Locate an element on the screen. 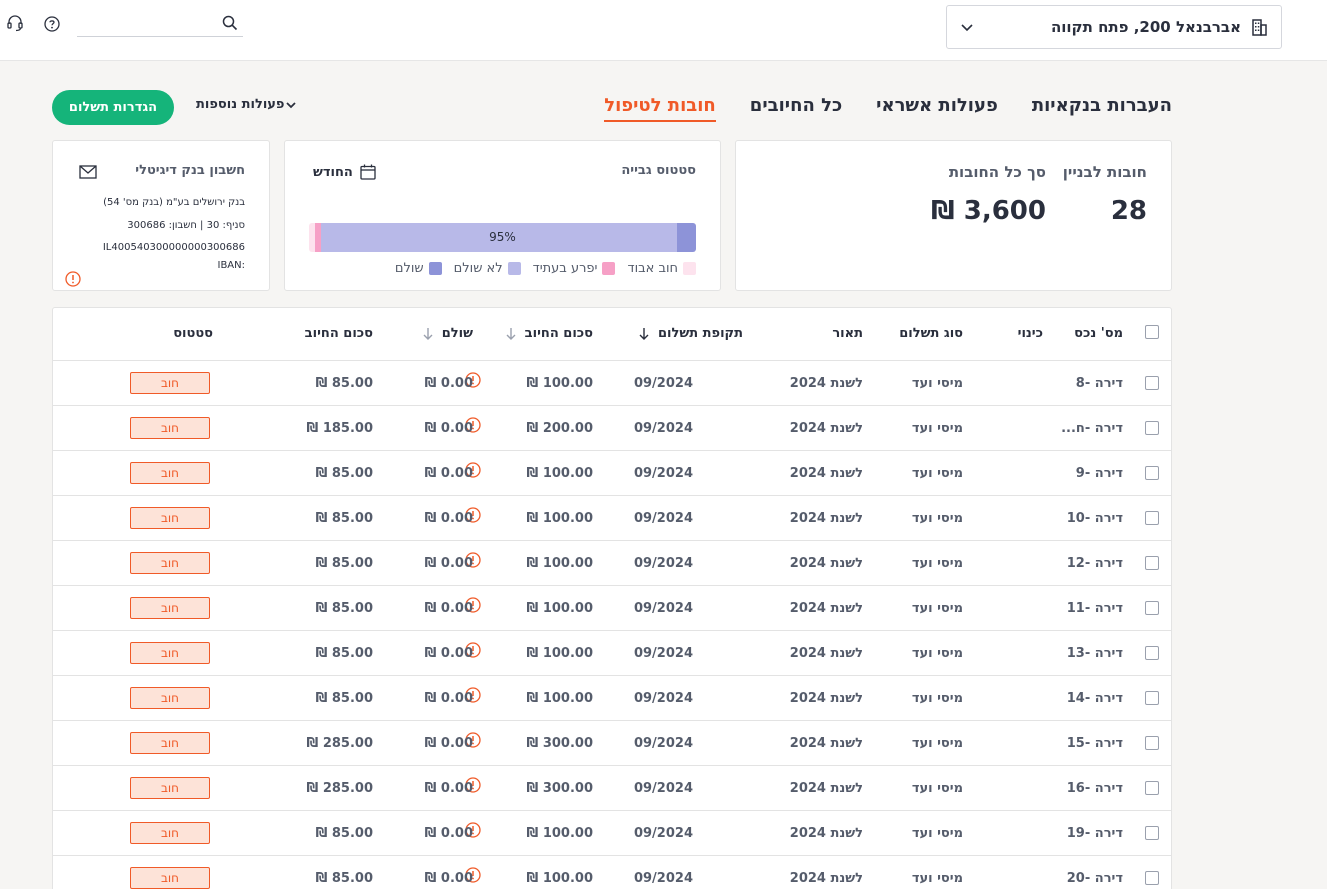 This screenshot has height=889, width=1327. branch-account: סניף: 30 | חשבון: 300686 is located at coordinates (186, 225).